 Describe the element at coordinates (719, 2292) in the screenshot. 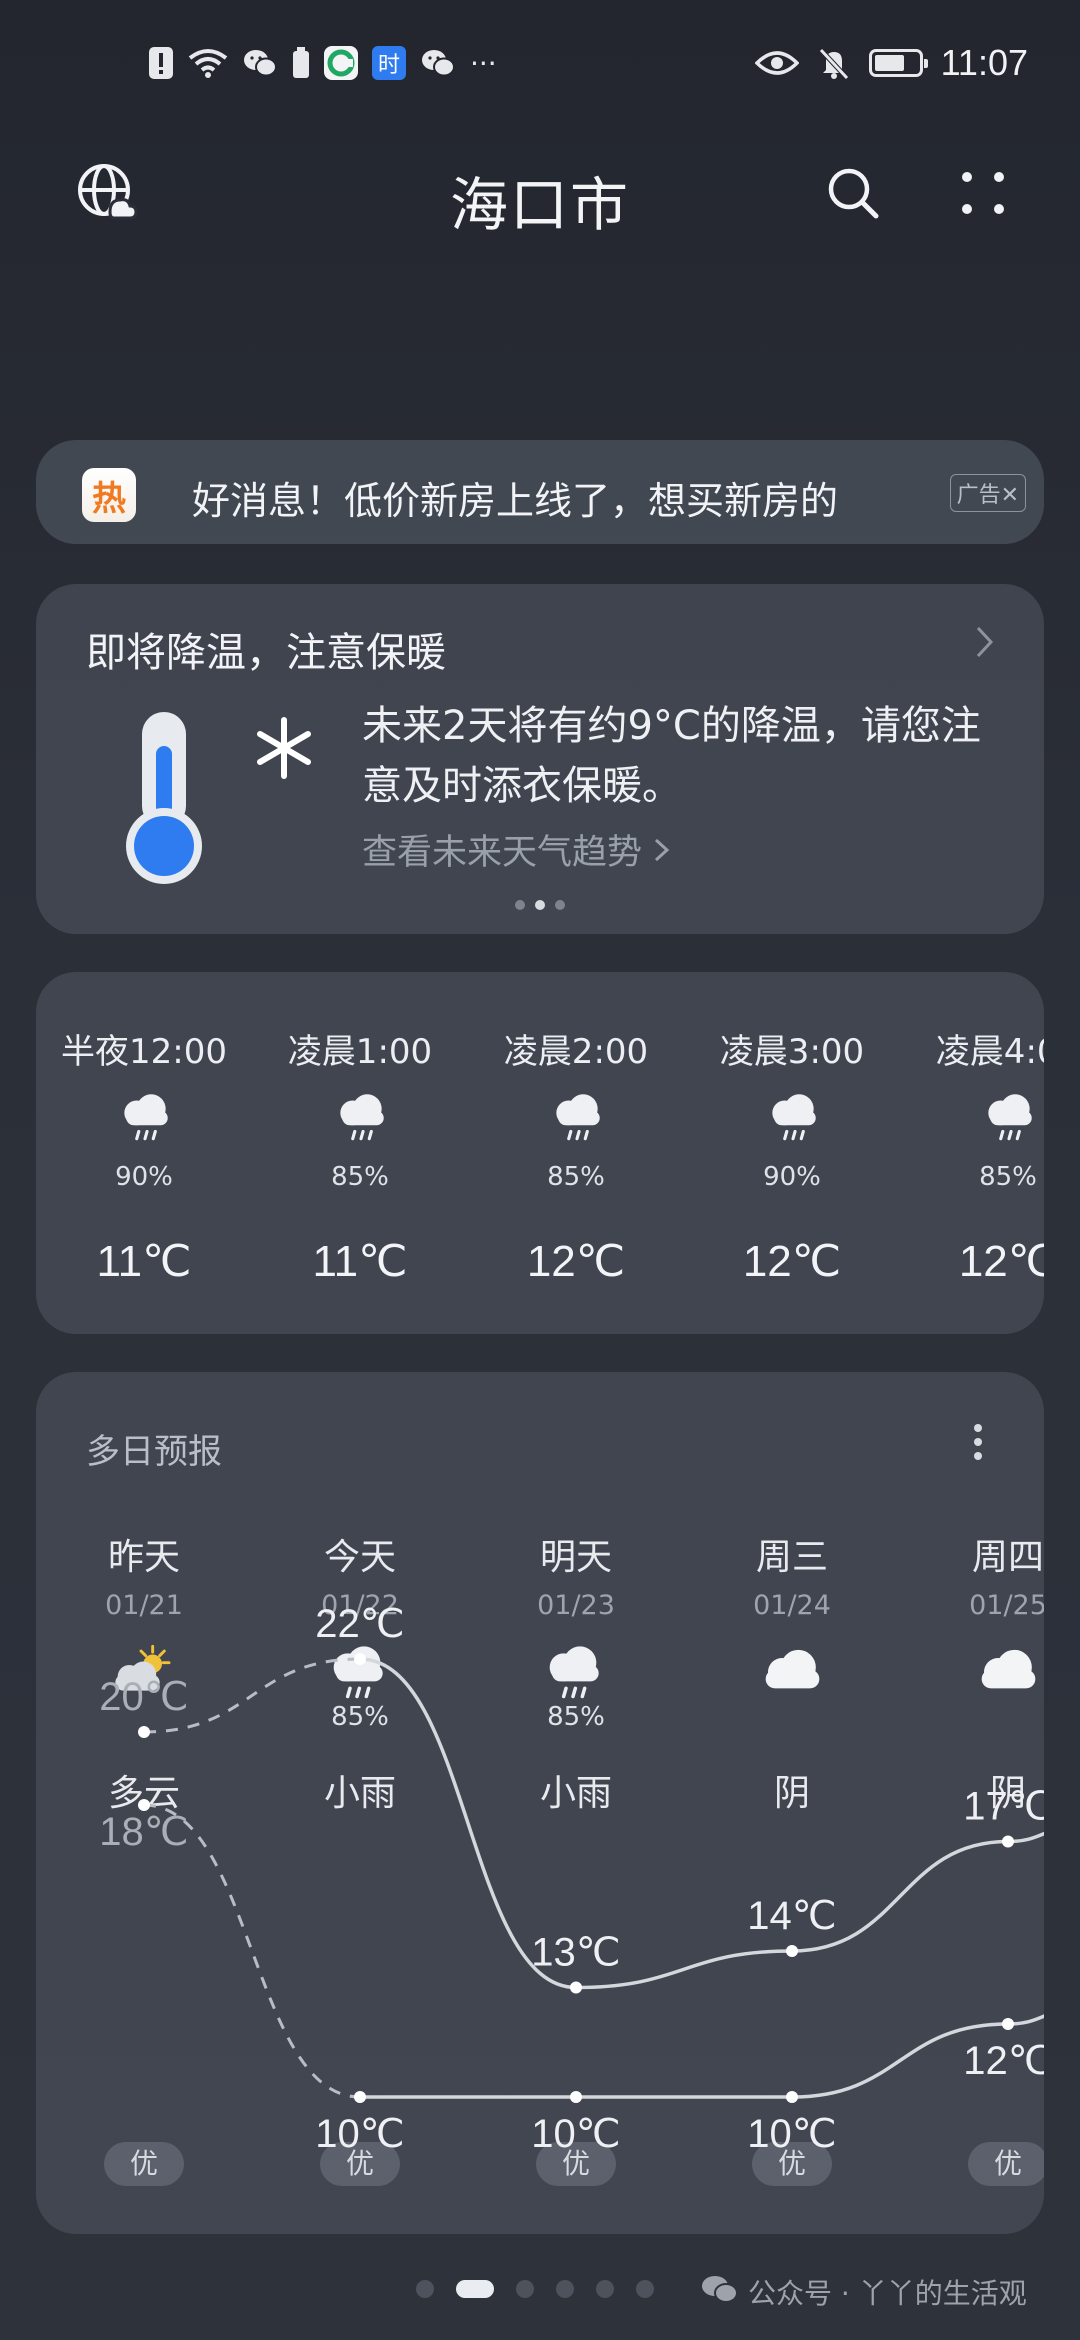

I see `wechat-logo-icon` at that location.